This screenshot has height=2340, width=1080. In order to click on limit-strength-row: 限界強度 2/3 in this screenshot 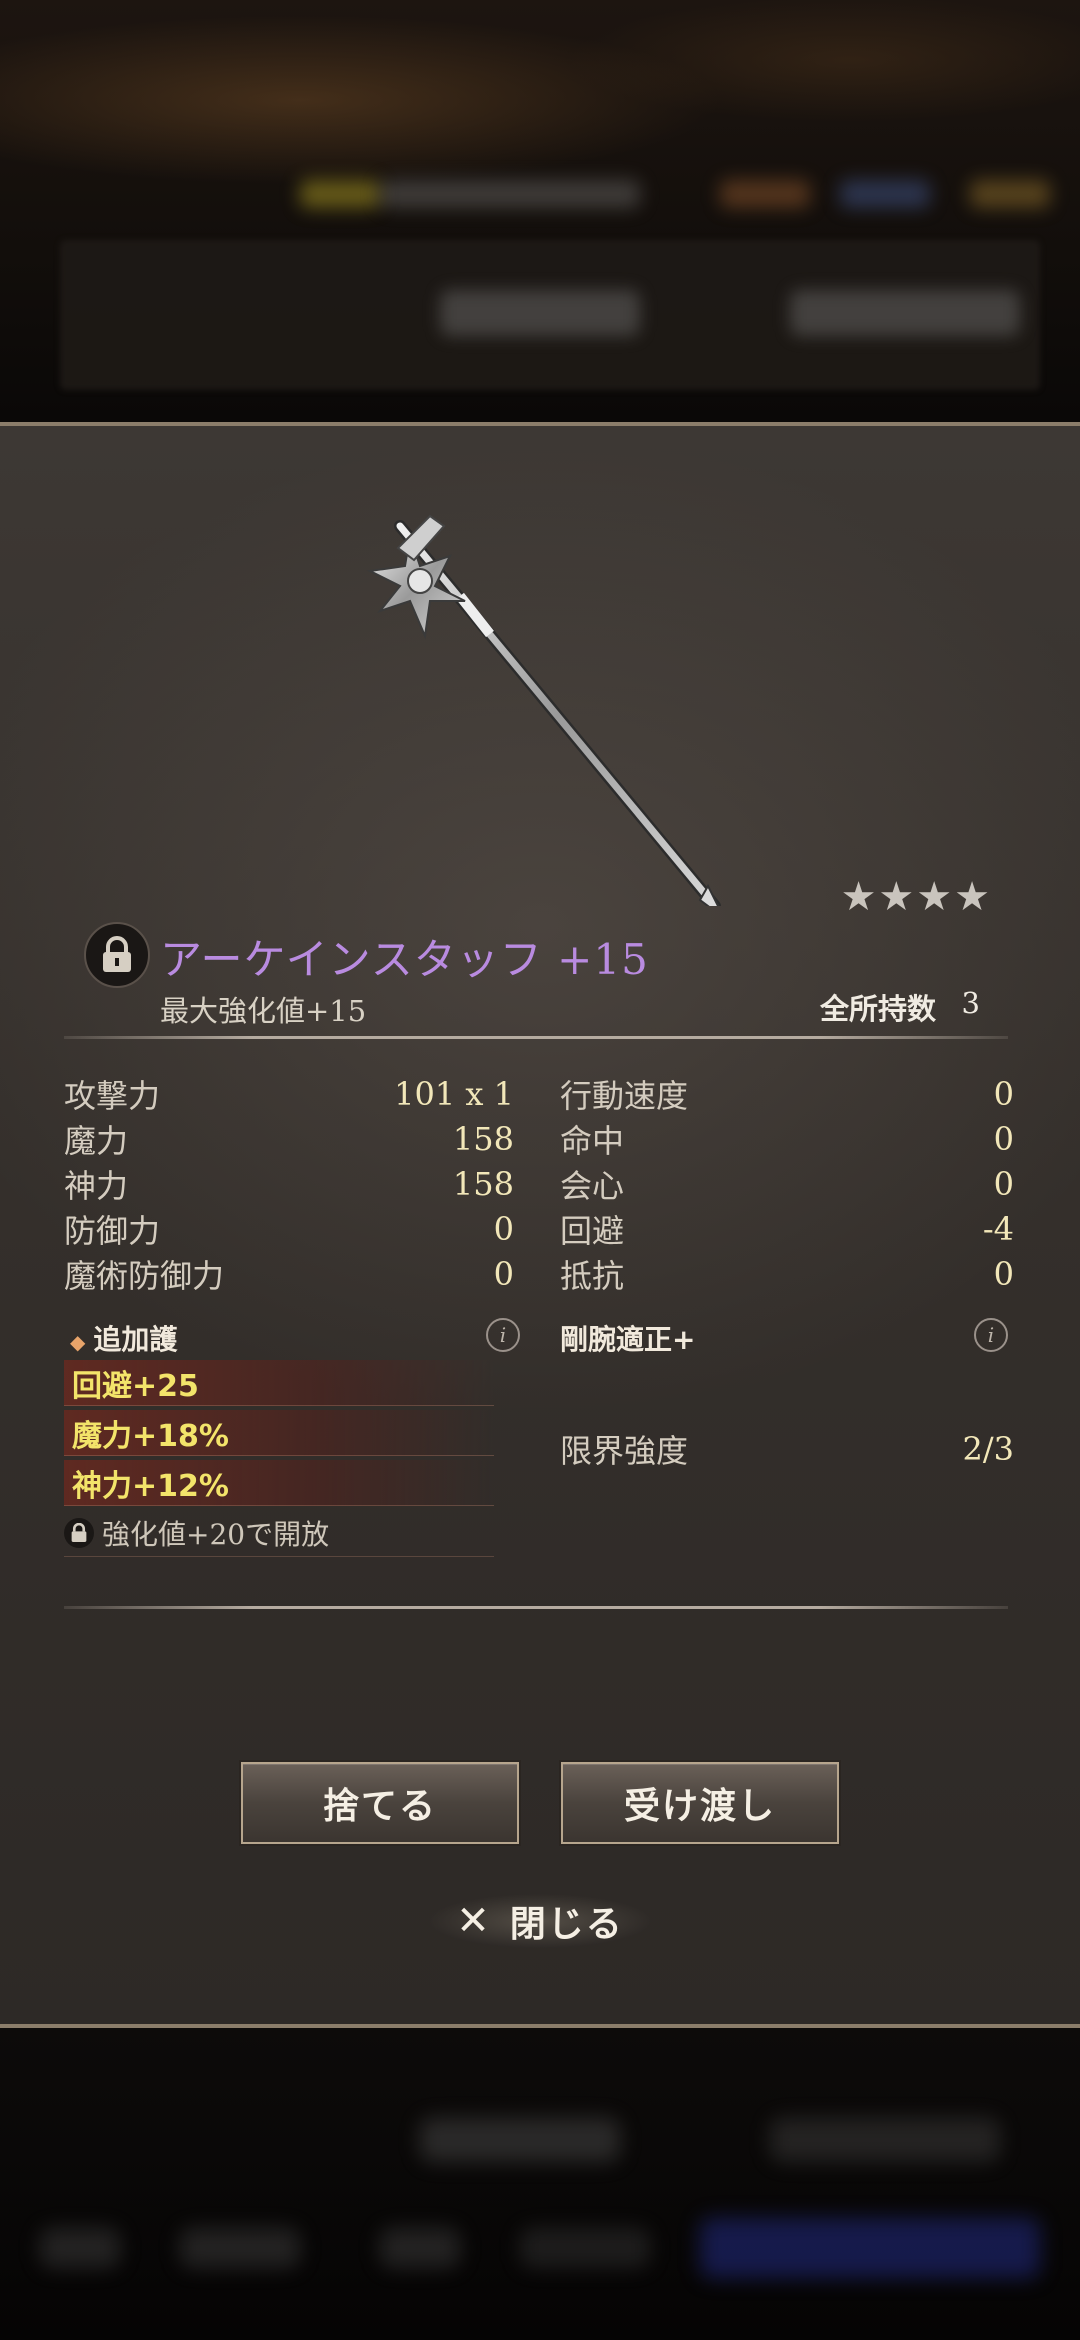, I will do `click(787, 1449)`.